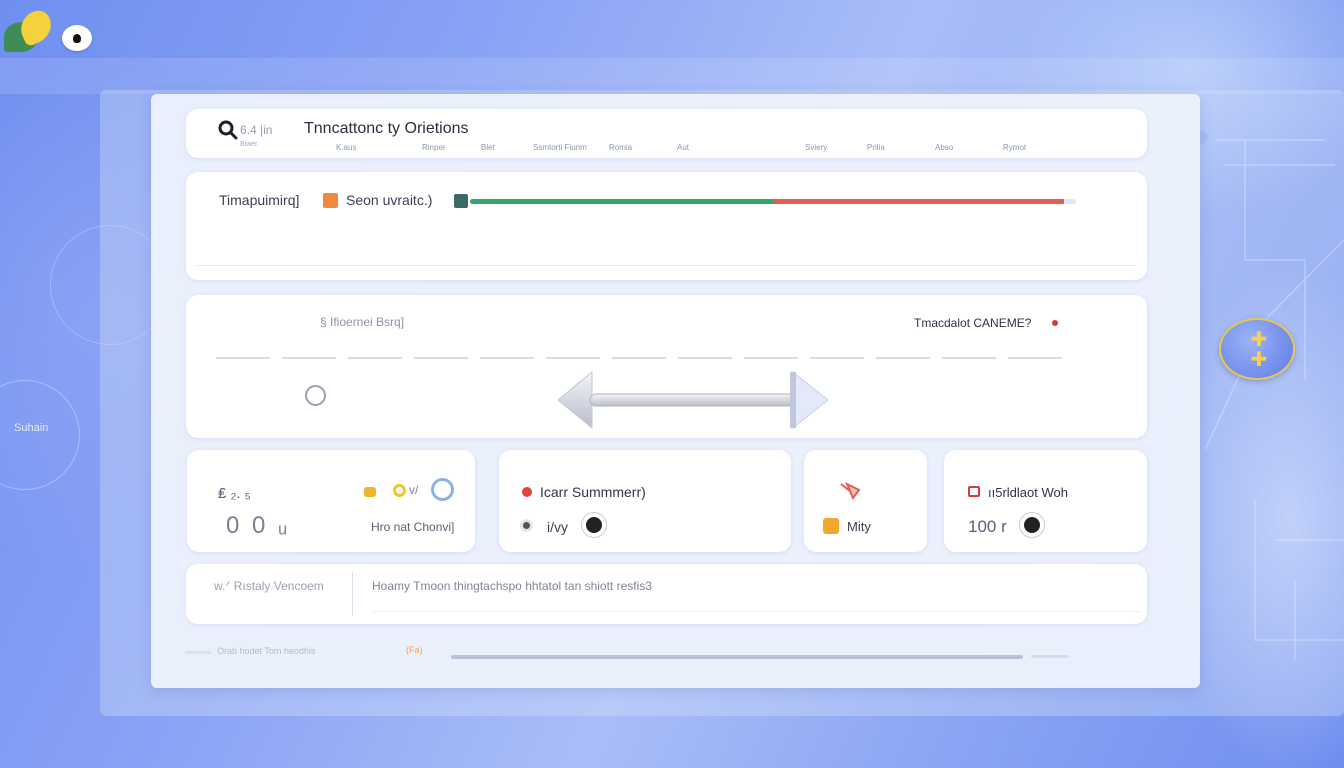 This screenshot has height=768, width=1344. What do you see at coordinates (560, 147) in the screenshot?
I see `column-header: Ssmtorti Fiunm` at bounding box center [560, 147].